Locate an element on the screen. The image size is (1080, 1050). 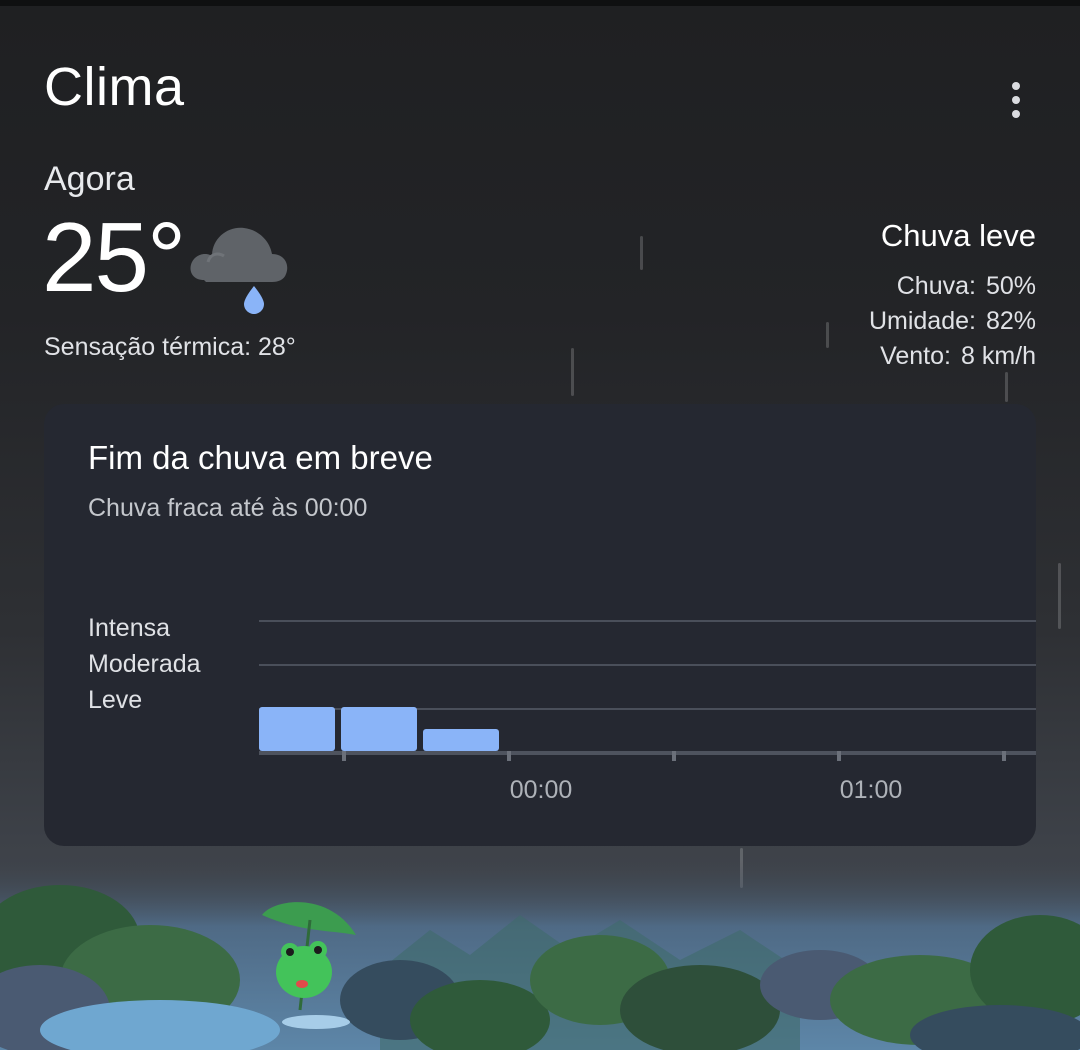
detail-label: Vento: is located at coordinates (915, 356).